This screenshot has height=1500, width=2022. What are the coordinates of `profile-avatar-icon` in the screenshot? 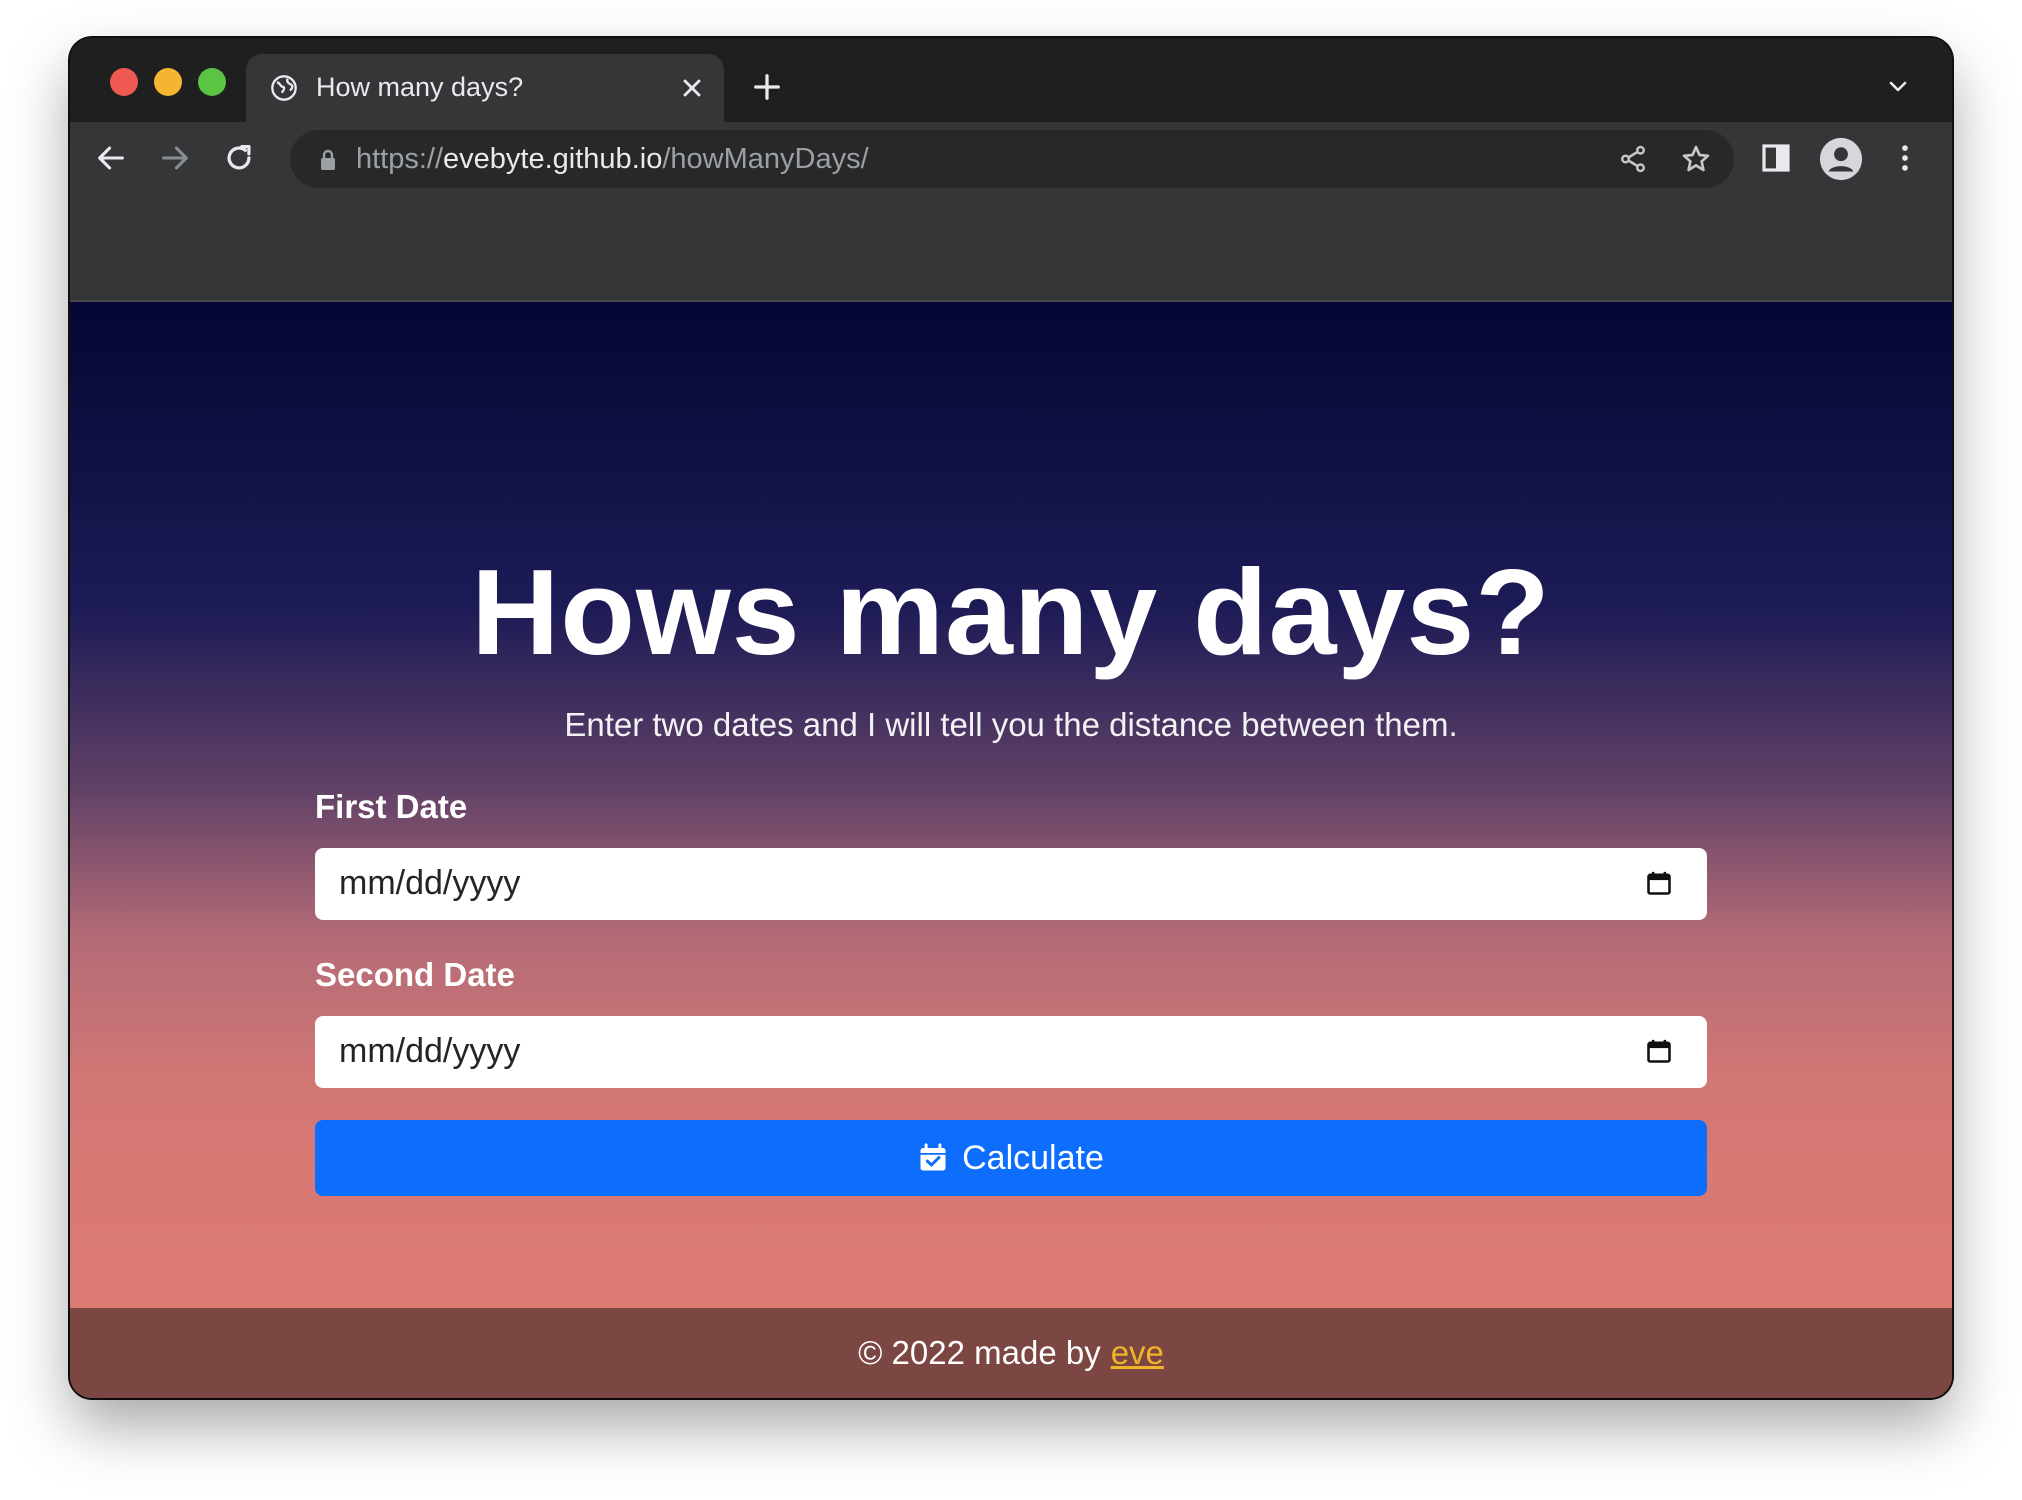 It's located at (1841, 159).